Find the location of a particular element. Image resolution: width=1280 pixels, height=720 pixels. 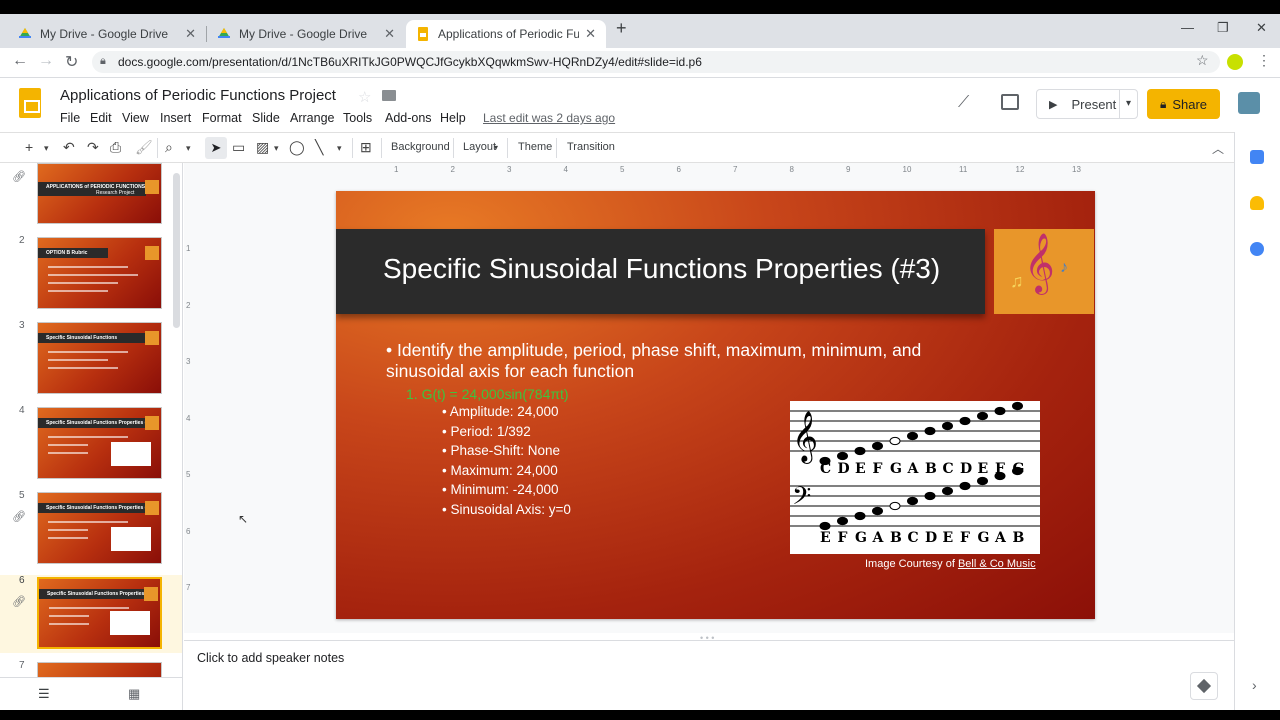

calendar-icon is located at coordinates (1257, 157).